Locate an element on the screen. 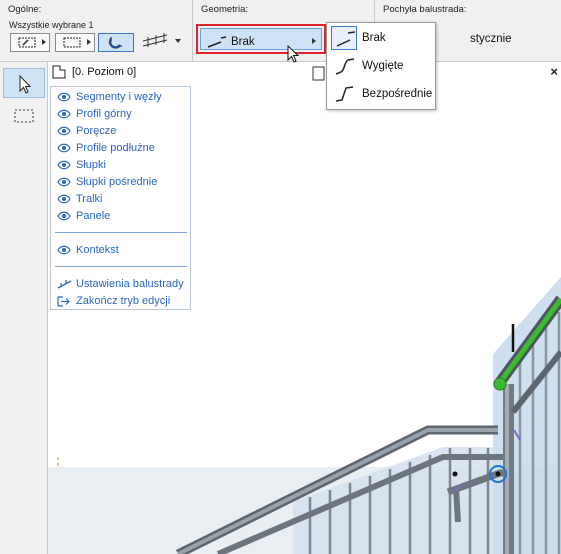 The width and height of the screenshot is (561, 554). selection-label: Wszystkie wybrane 1 is located at coordinates (51, 25).